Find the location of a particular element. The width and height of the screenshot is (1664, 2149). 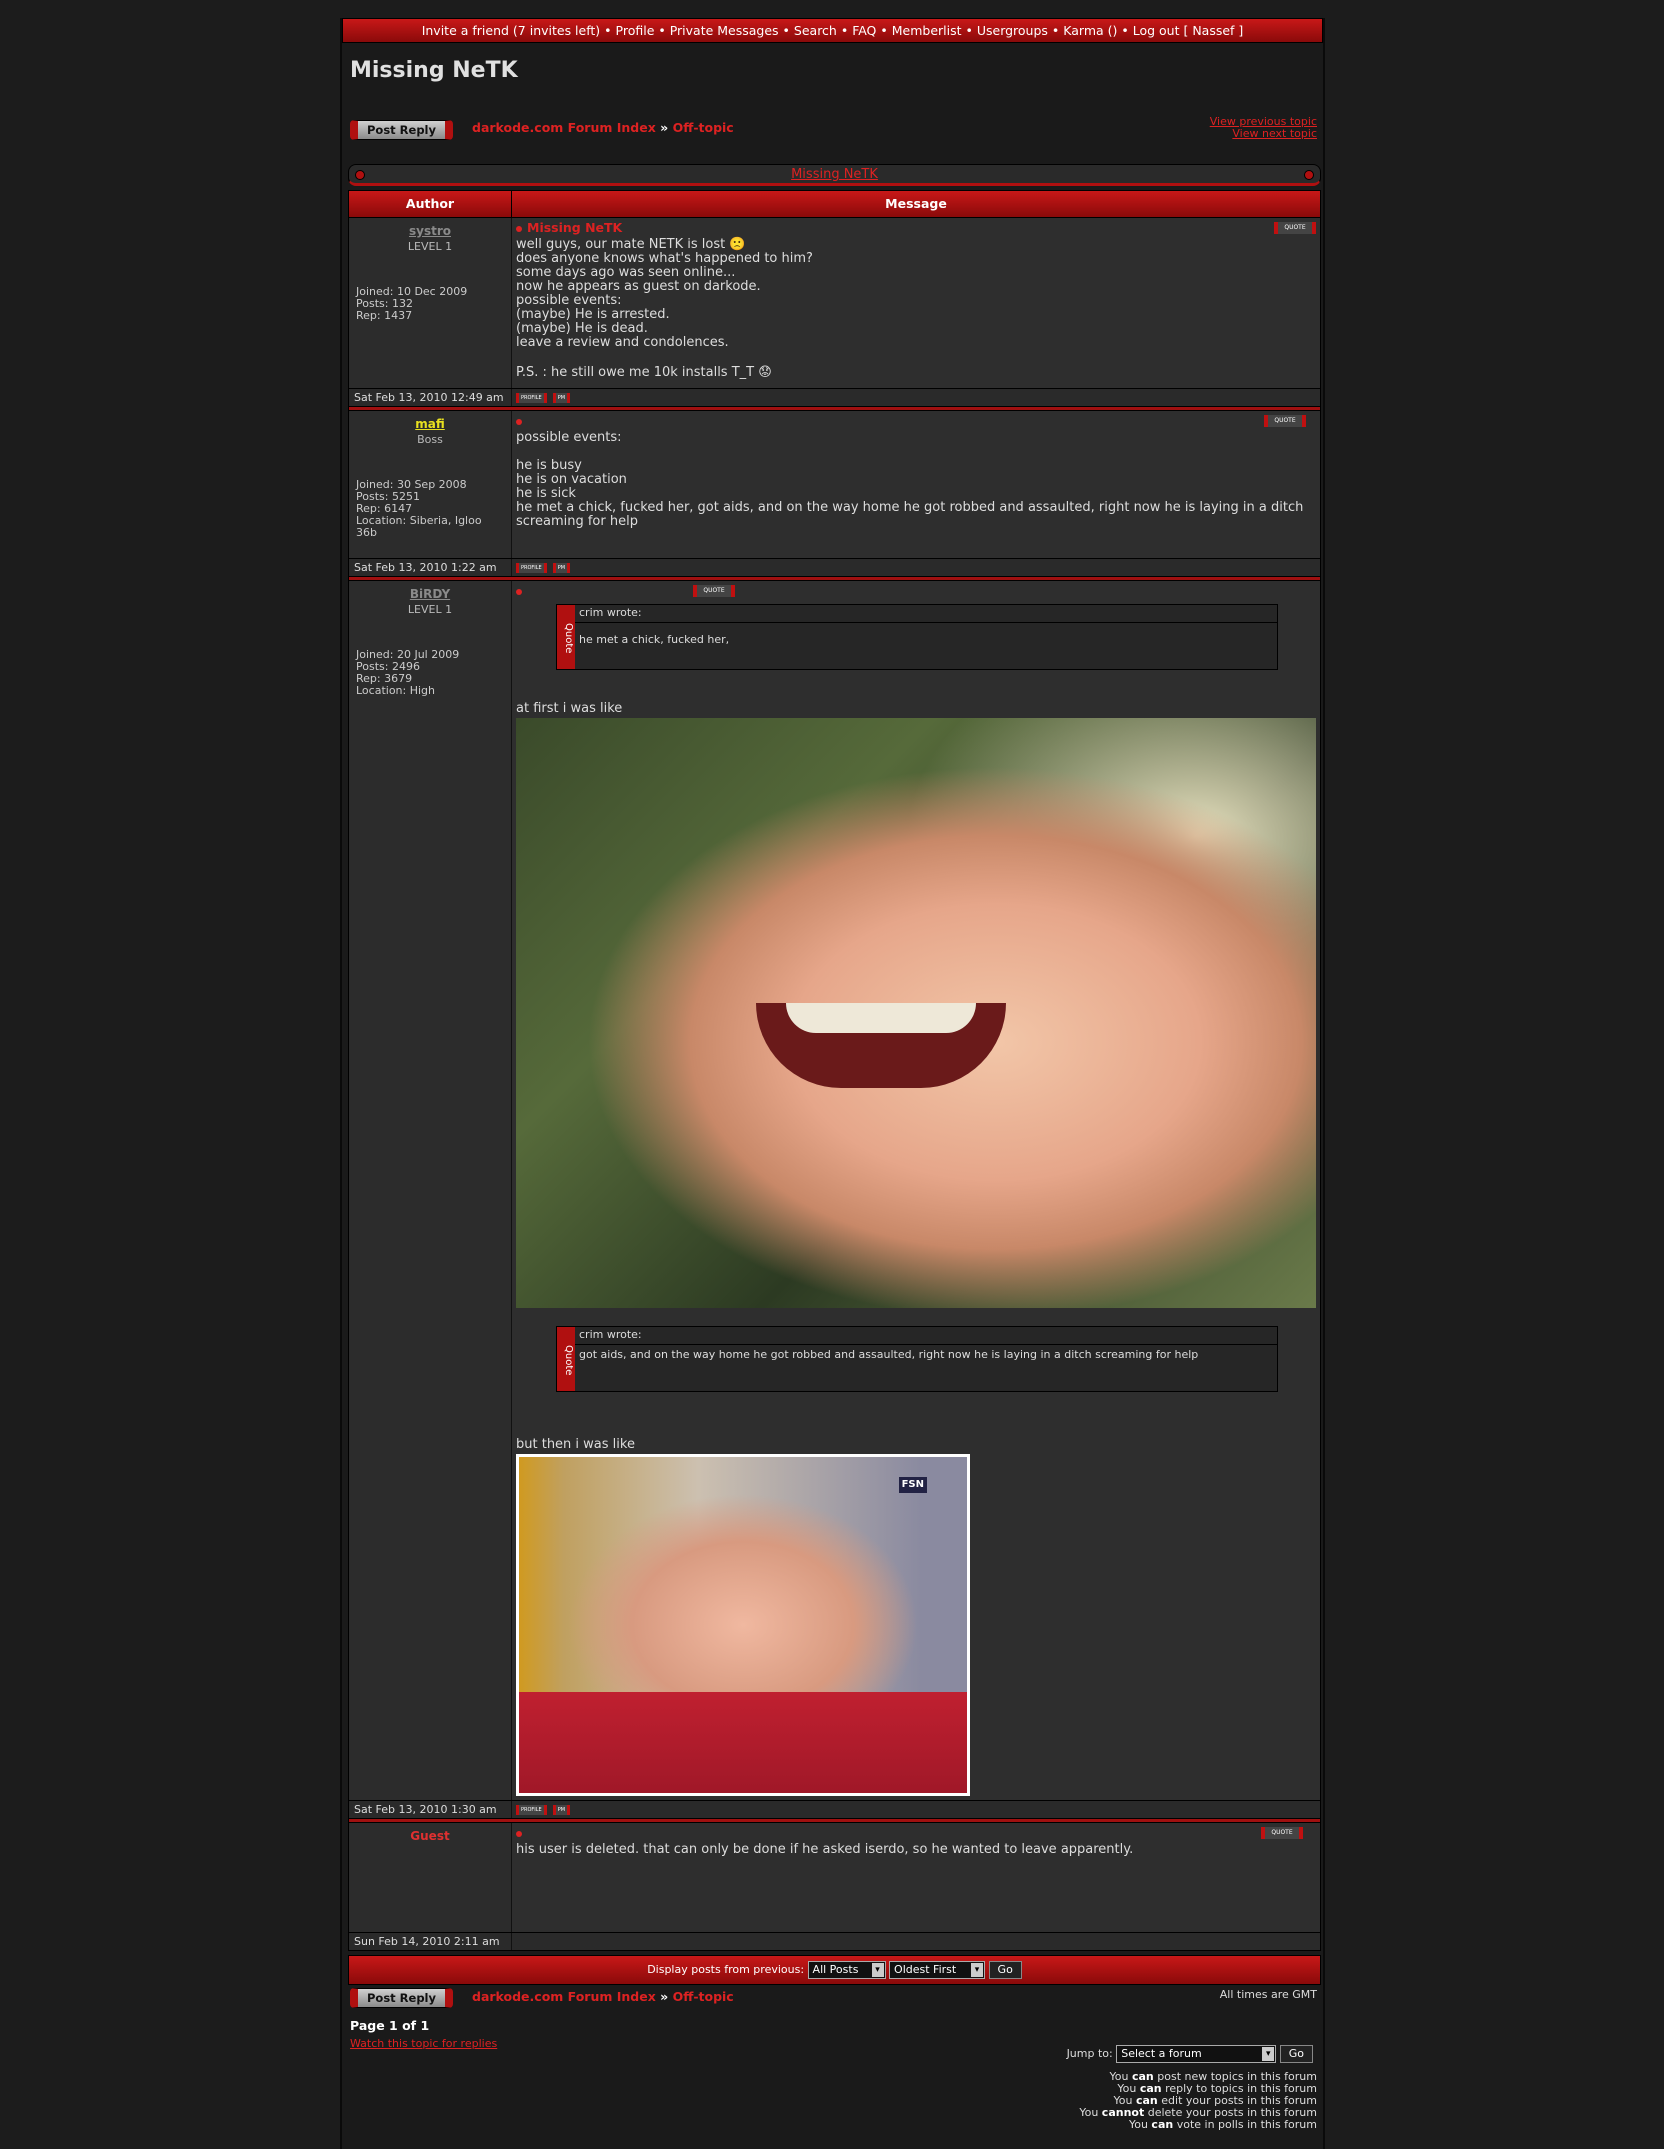

post-author-username: mafi is located at coordinates (430, 424).